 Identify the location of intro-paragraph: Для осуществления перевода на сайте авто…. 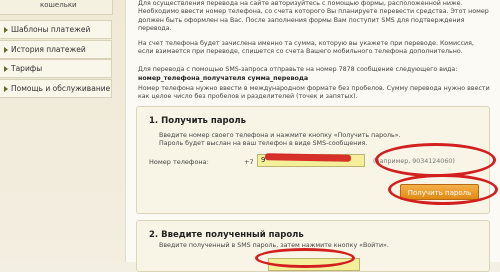
(313, 16).